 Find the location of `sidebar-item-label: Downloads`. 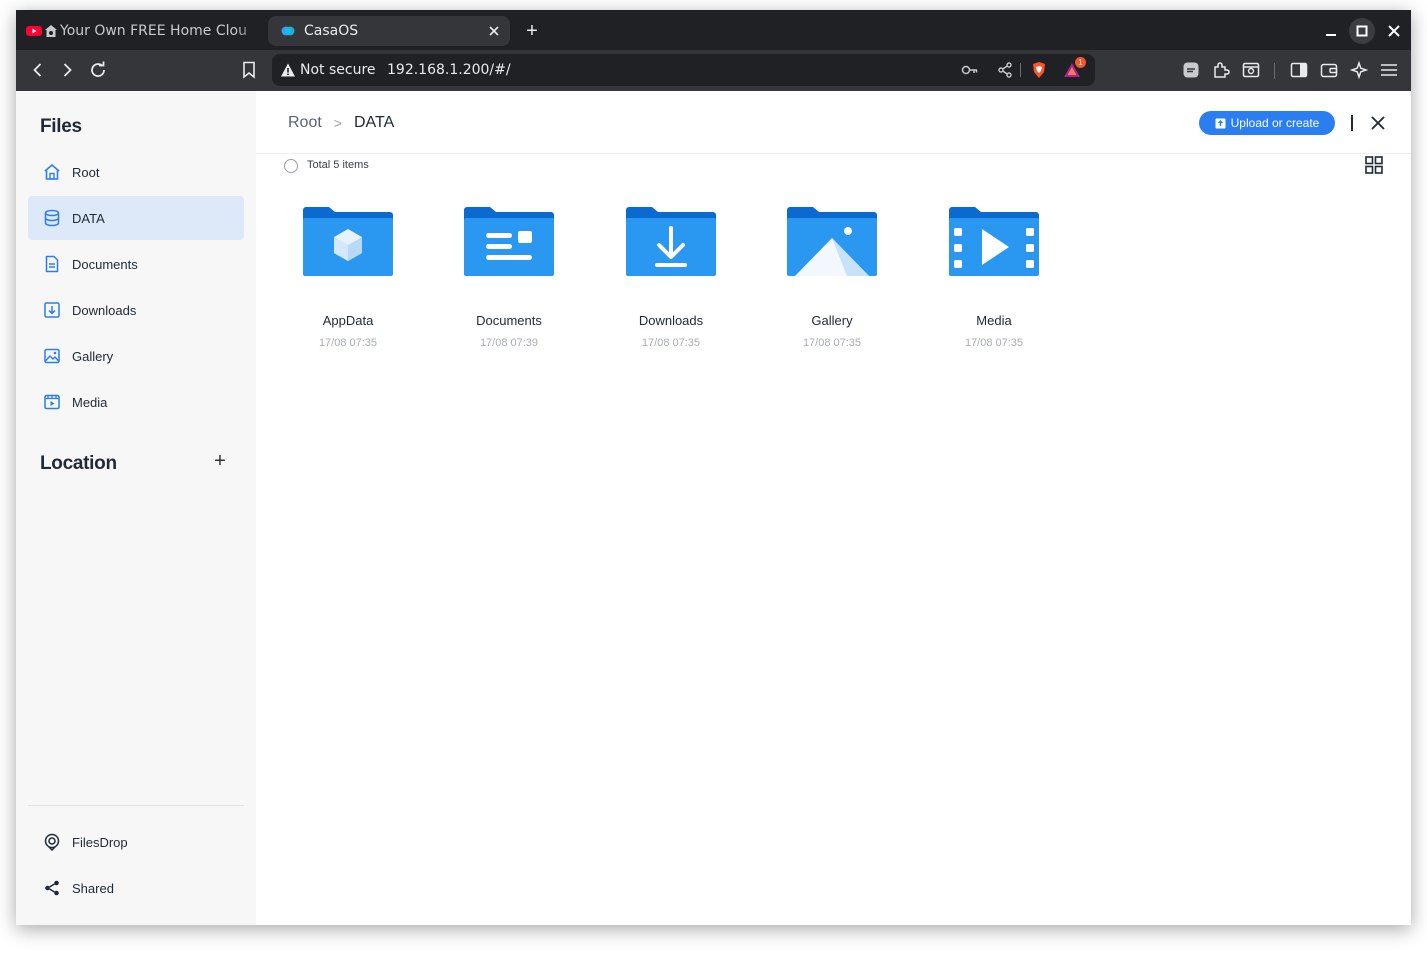

sidebar-item-label: Downloads is located at coordinates (104, 310).